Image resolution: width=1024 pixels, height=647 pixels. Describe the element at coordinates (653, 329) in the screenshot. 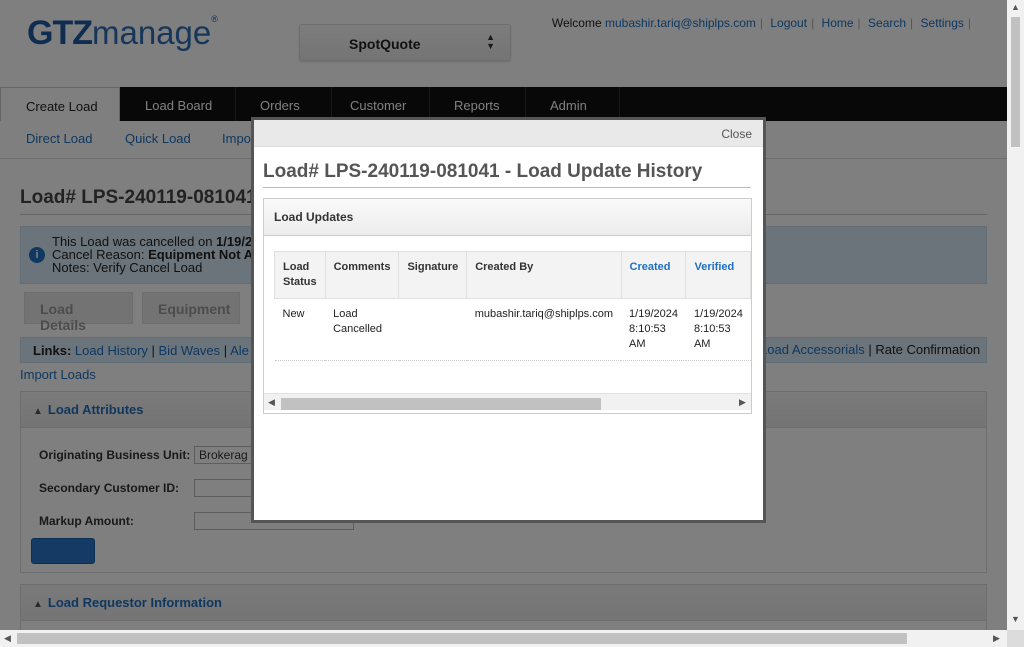

I see `cell-created: 1/19/2024 8:10:53 AM` at that location.